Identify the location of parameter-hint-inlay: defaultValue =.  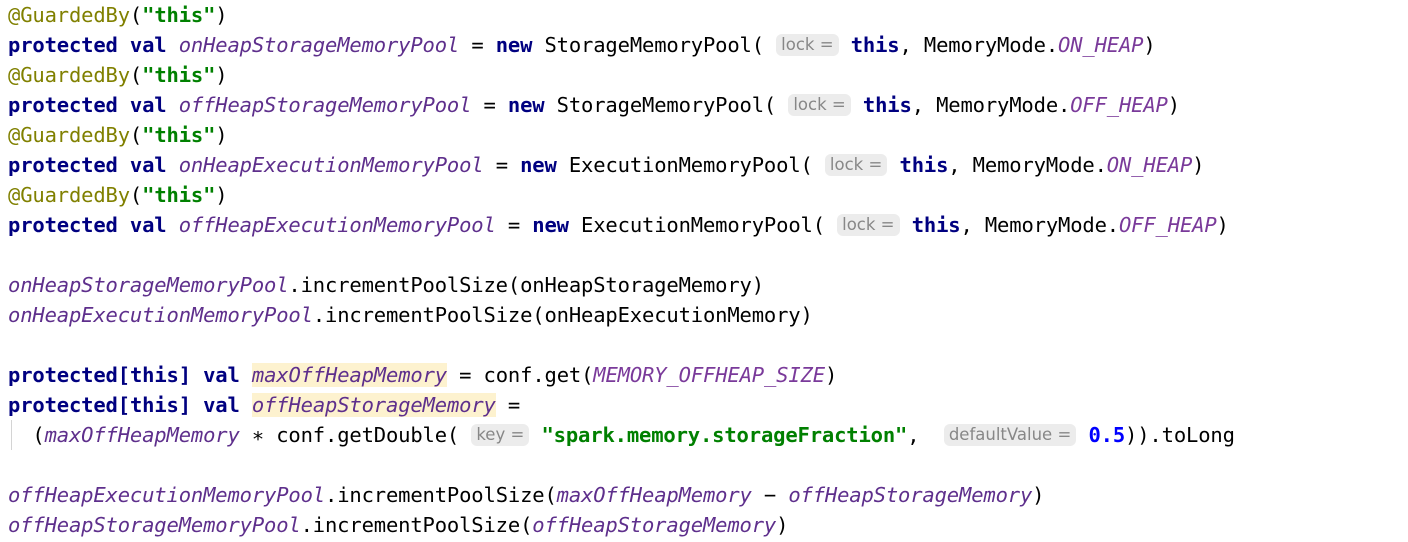
(1010, 435).